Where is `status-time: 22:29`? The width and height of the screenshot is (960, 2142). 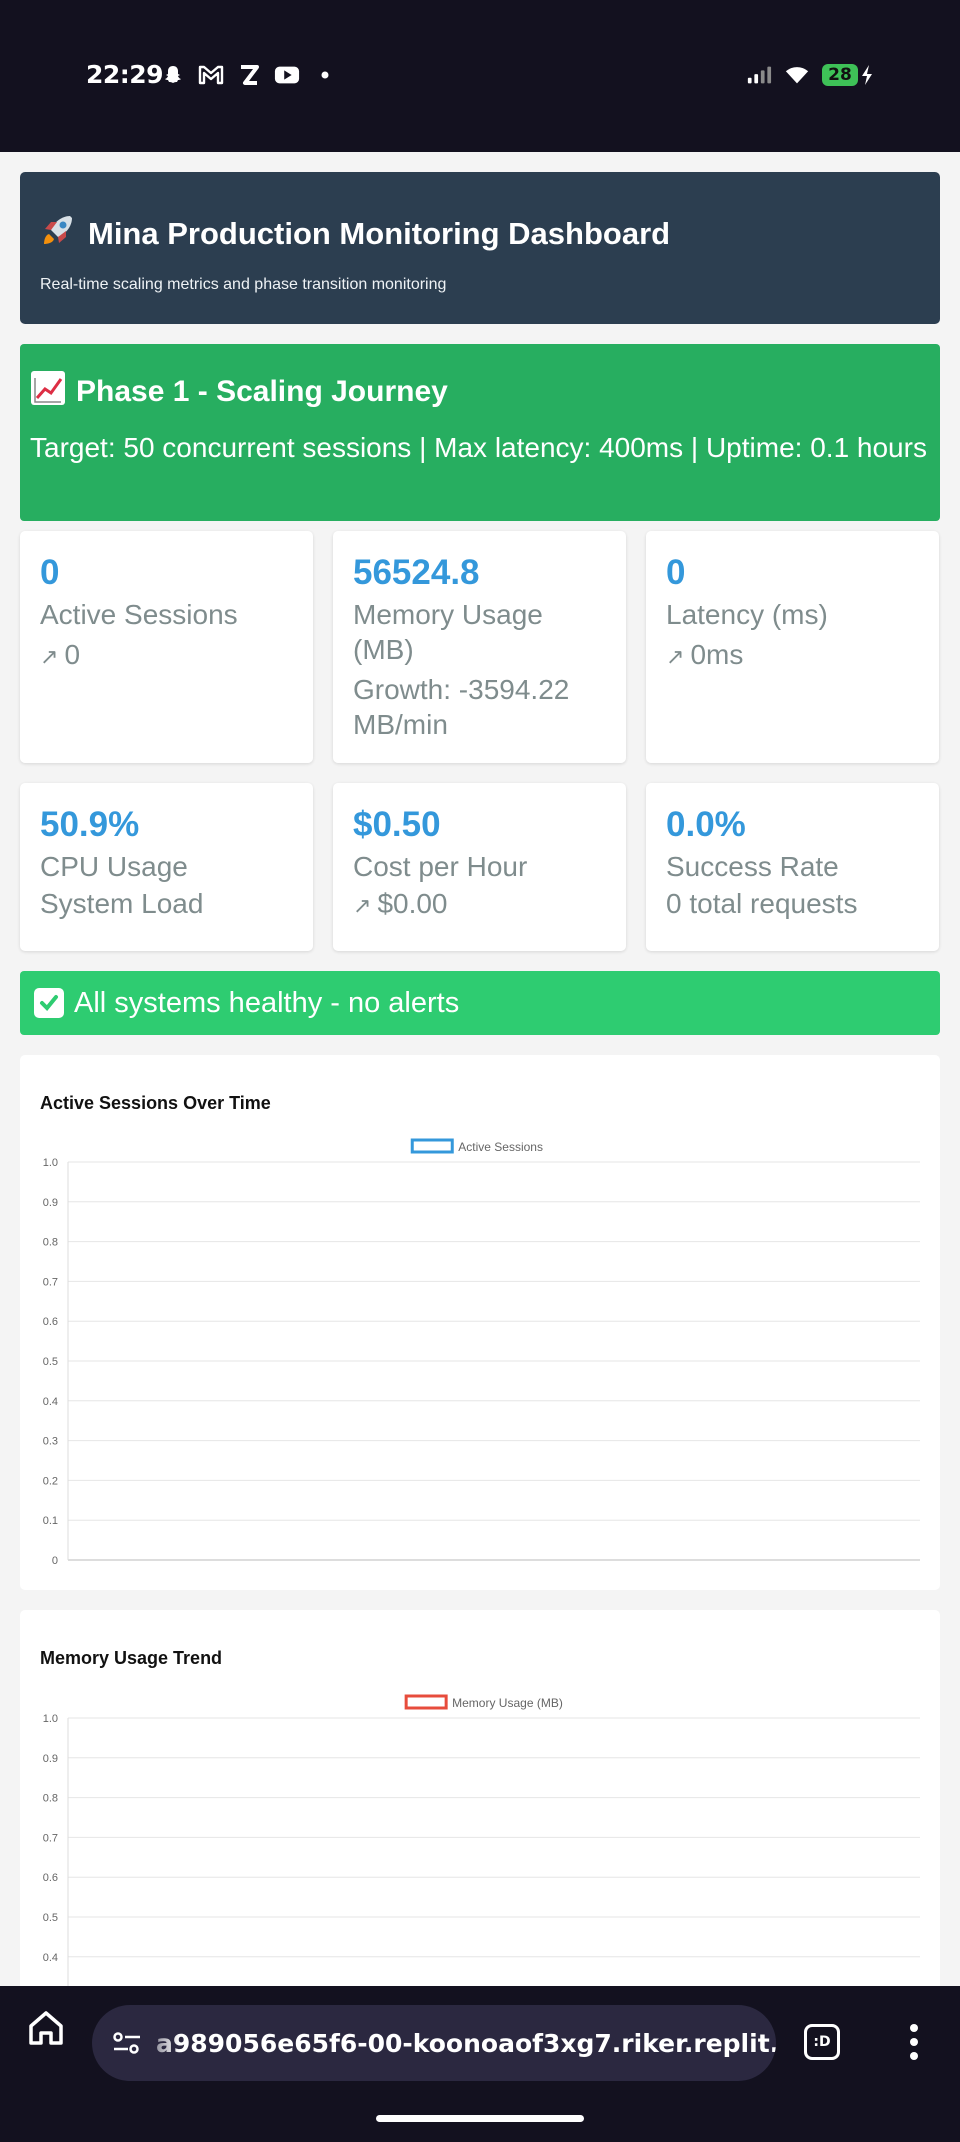 status-time: 22:29 is located at coordinates (125, 74).